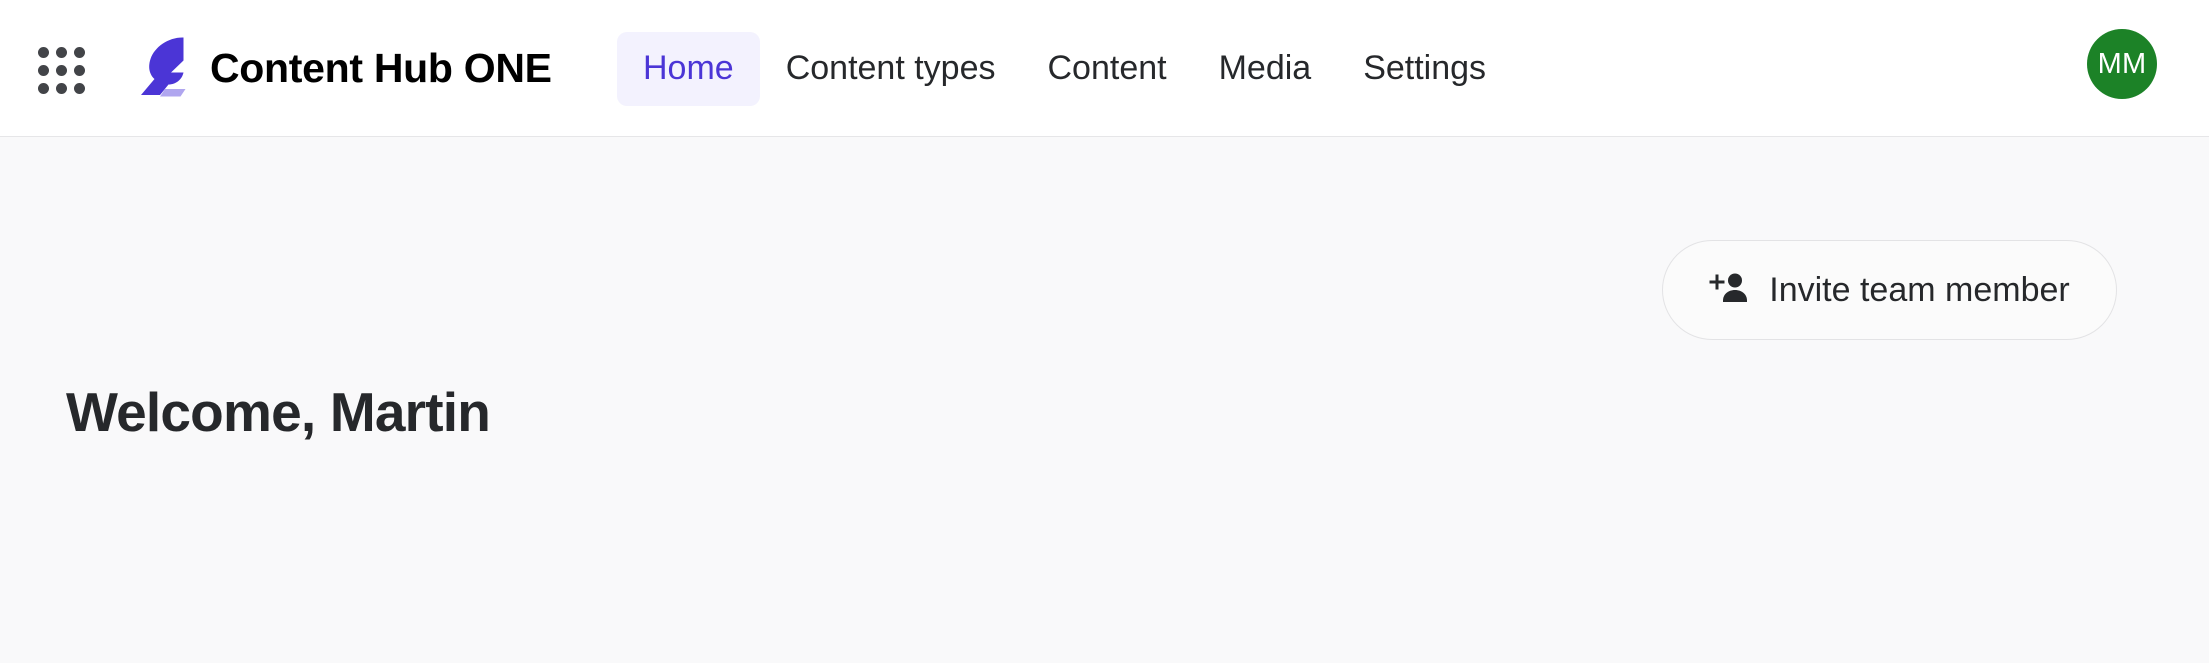 This screenshot has height=663, width=2209. Describe the element at coordinates (1919, 289) in the screenshot. I see `invite-team-member-label: Invite team member` at that location.